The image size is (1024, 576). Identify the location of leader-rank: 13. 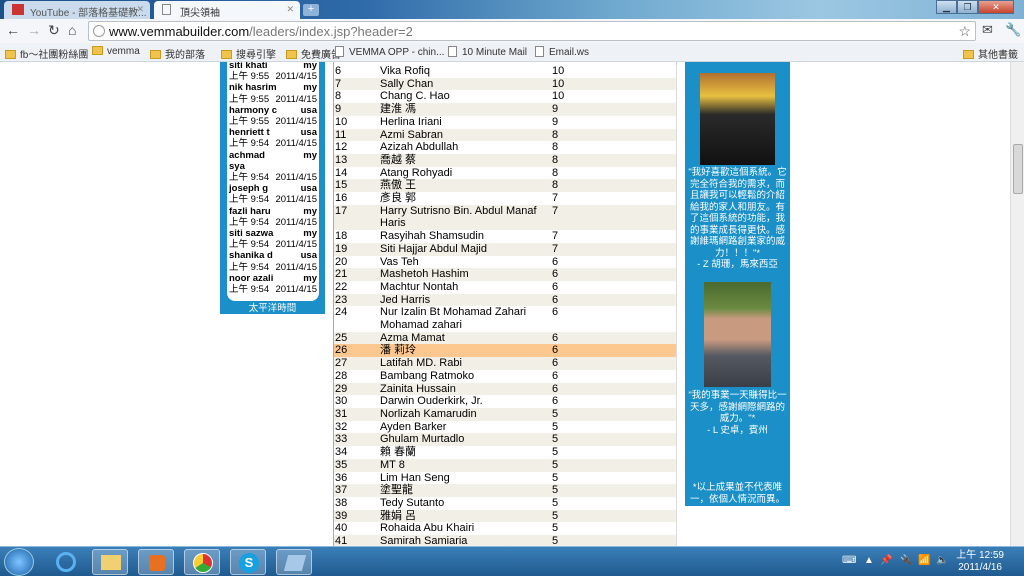
(341, 159).